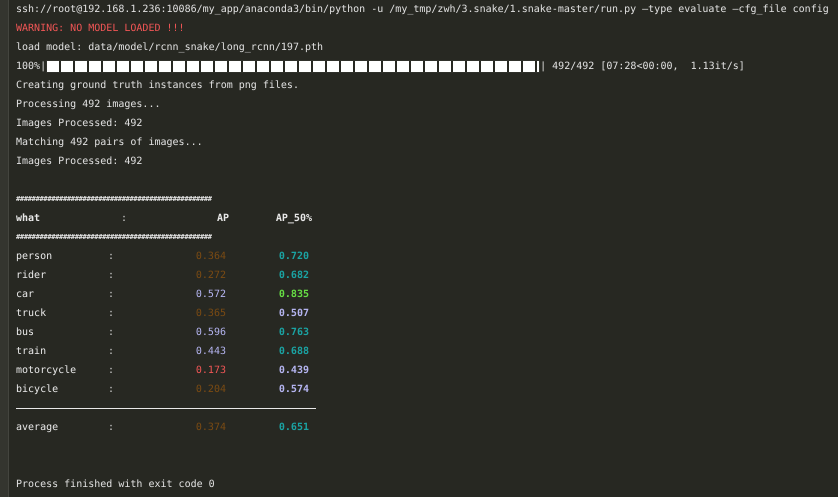 This screenshot has width=838, height=497. What do you see at coordinates (293, 295) in the screenshot?
I see `ap50-value: 0.835` at bounding box center [293, 295].